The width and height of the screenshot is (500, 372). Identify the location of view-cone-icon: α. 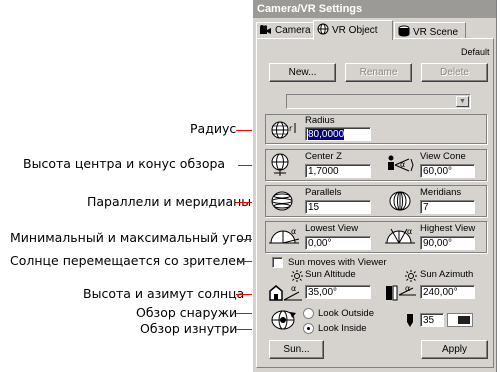
(401, 167).